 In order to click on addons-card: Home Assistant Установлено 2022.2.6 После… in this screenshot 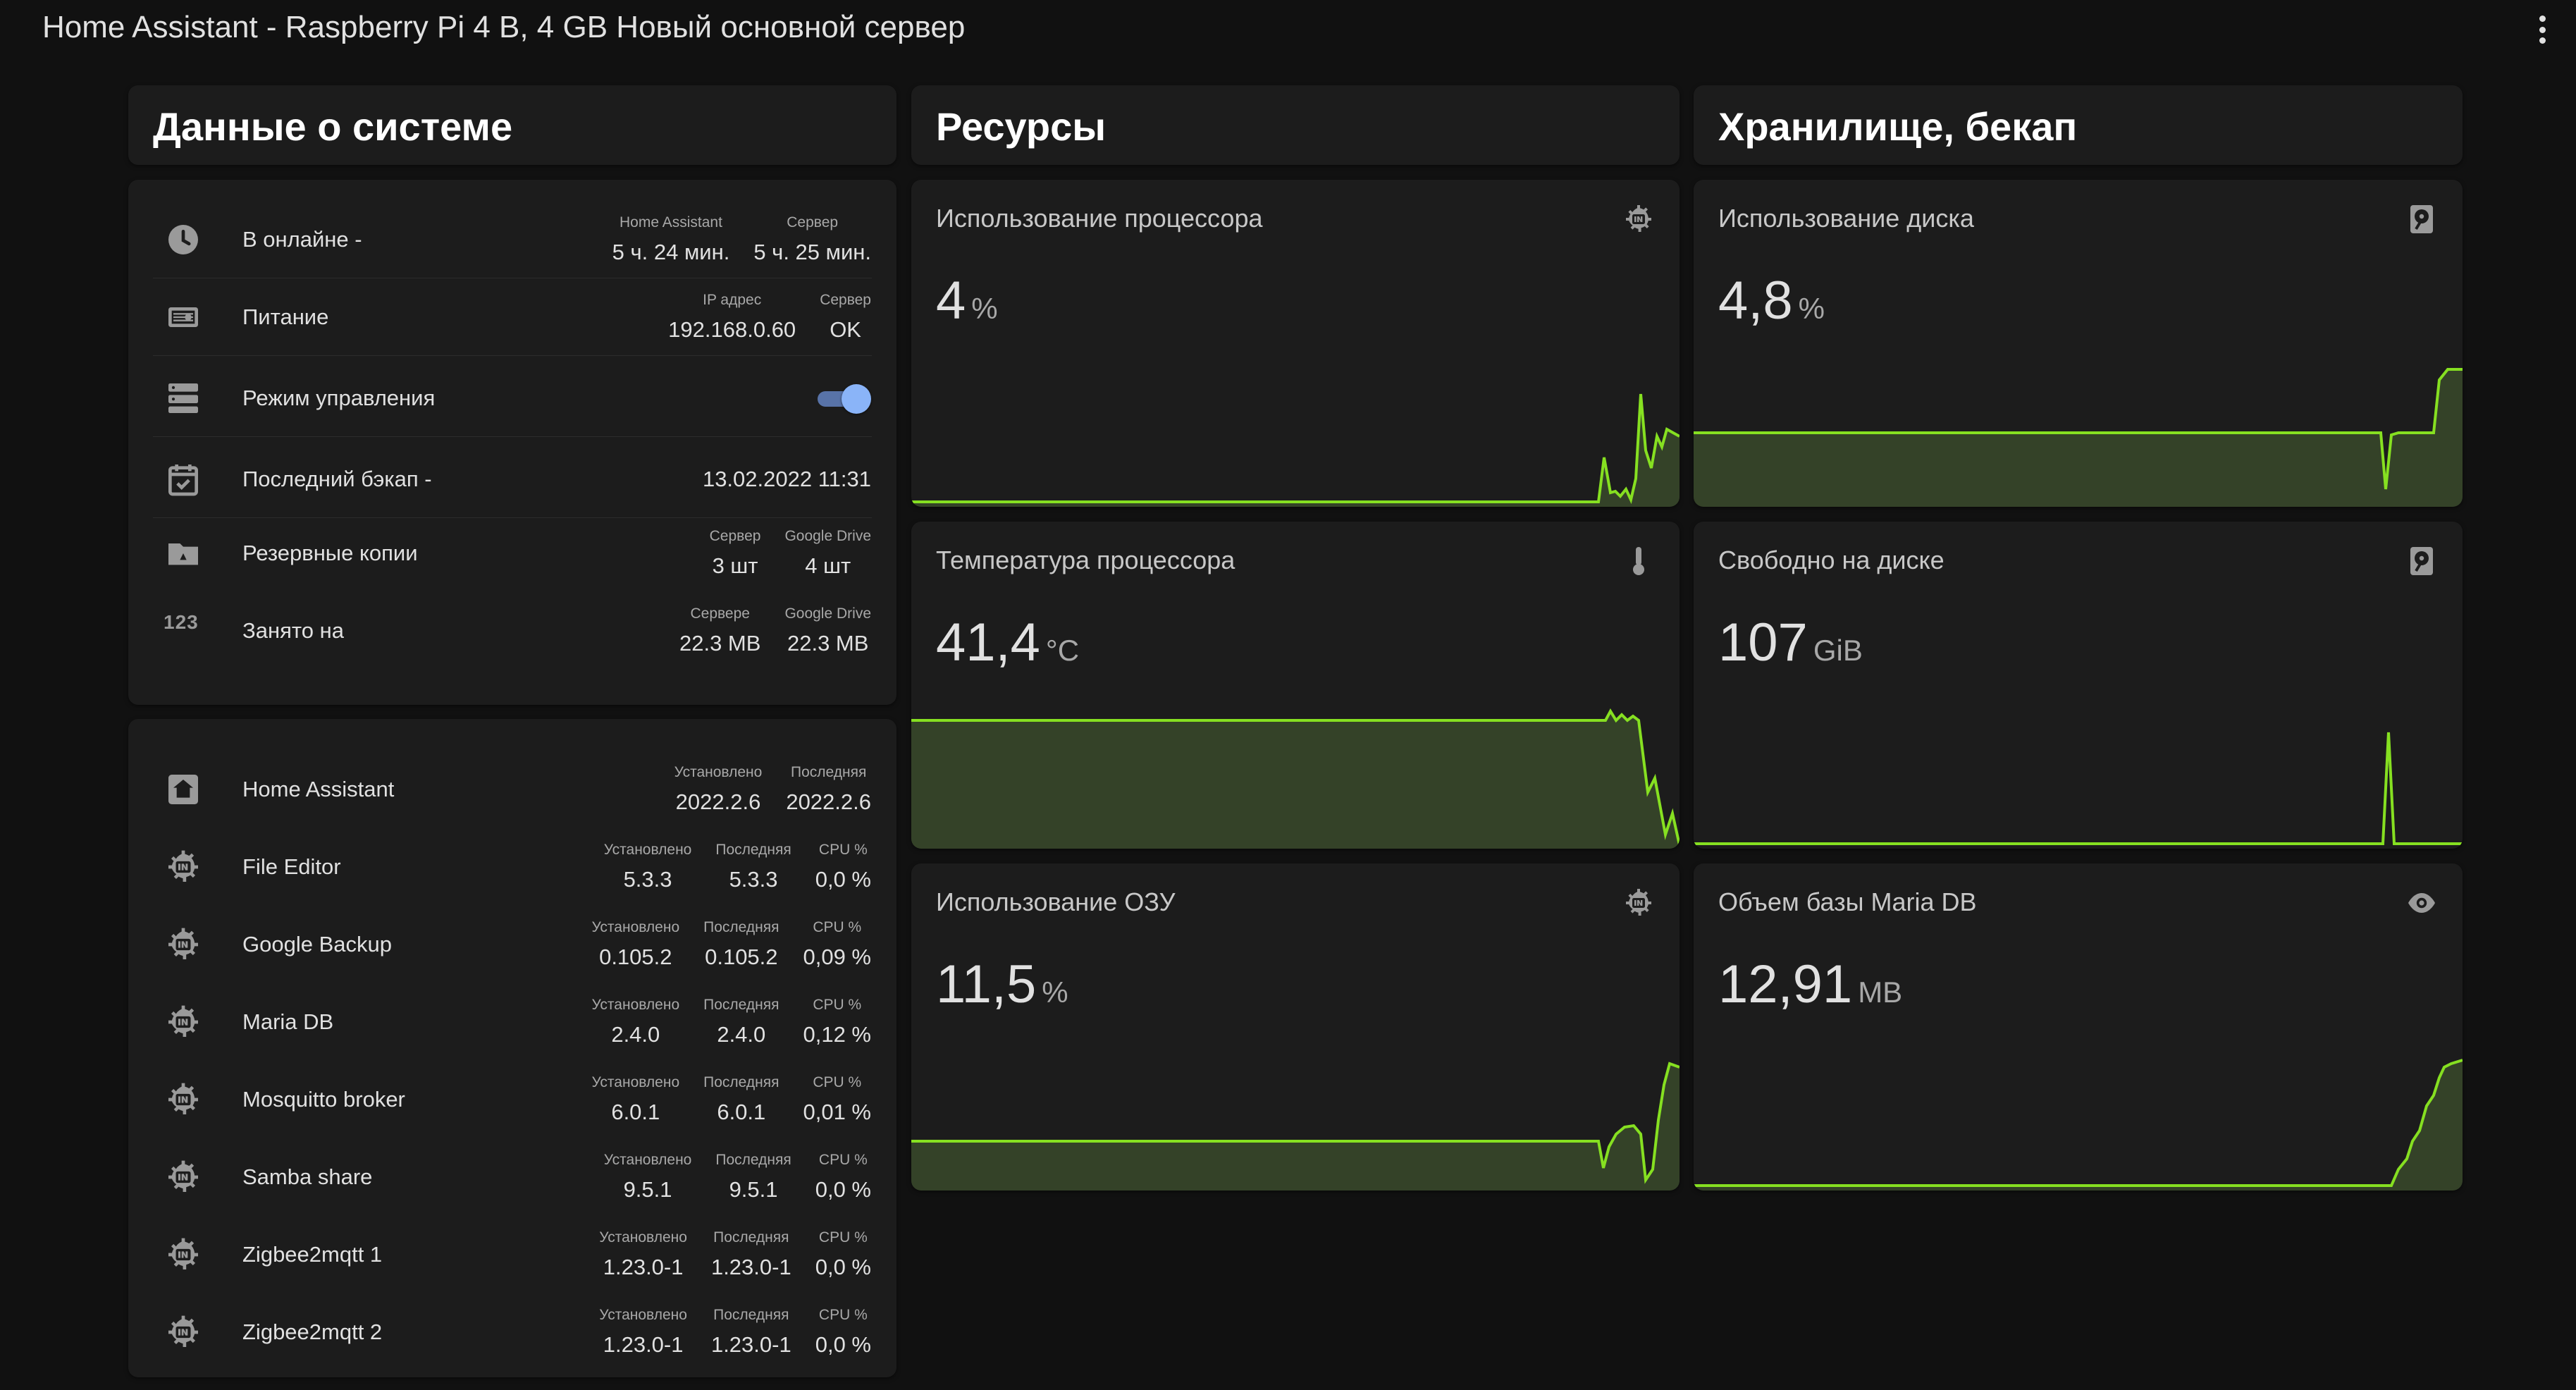, I will do `click(512, 1048)`.